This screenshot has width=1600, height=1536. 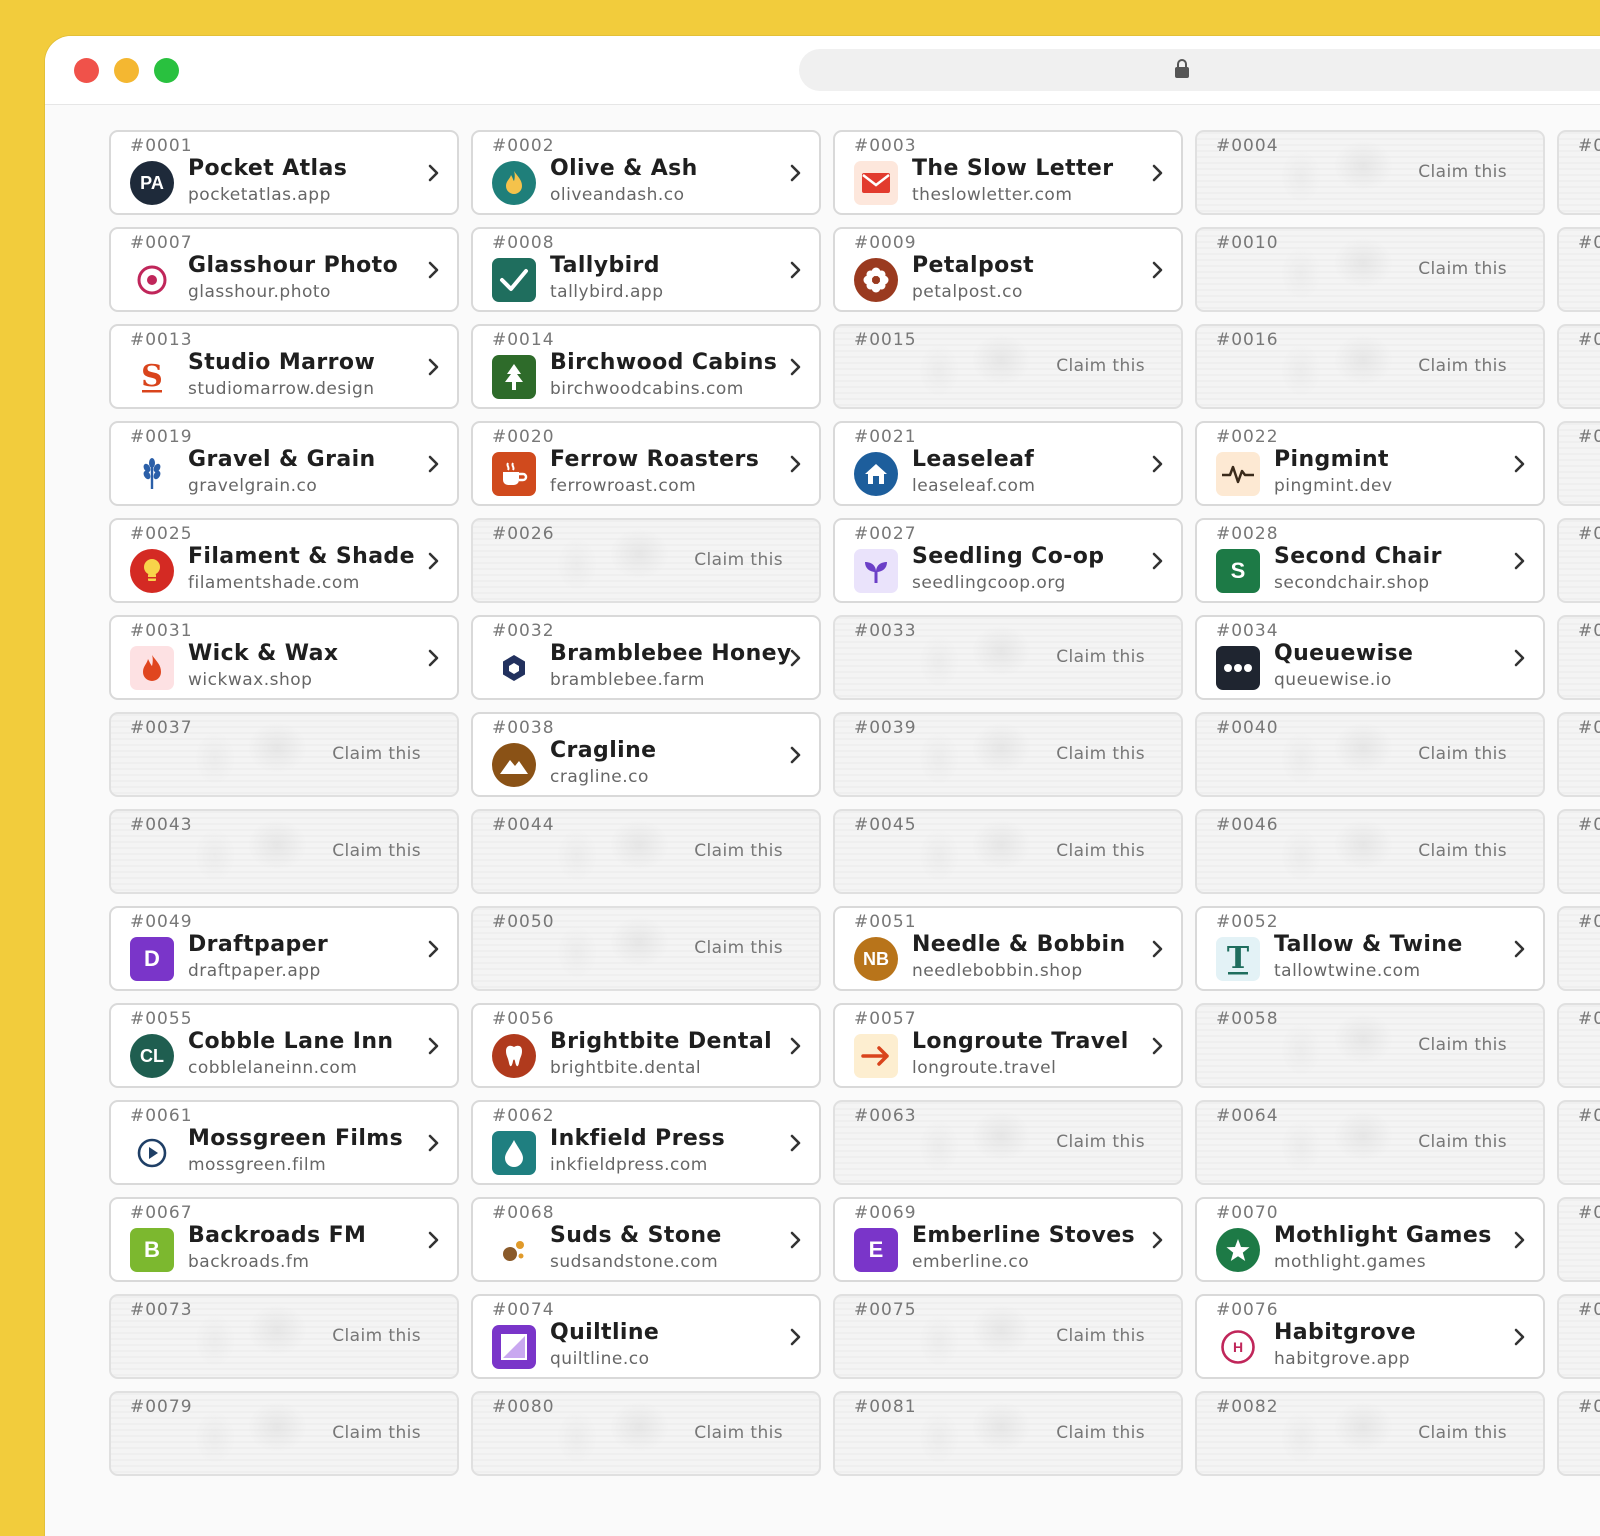 I want to click on claim-card: #0023, so click(x=1578, y=463).